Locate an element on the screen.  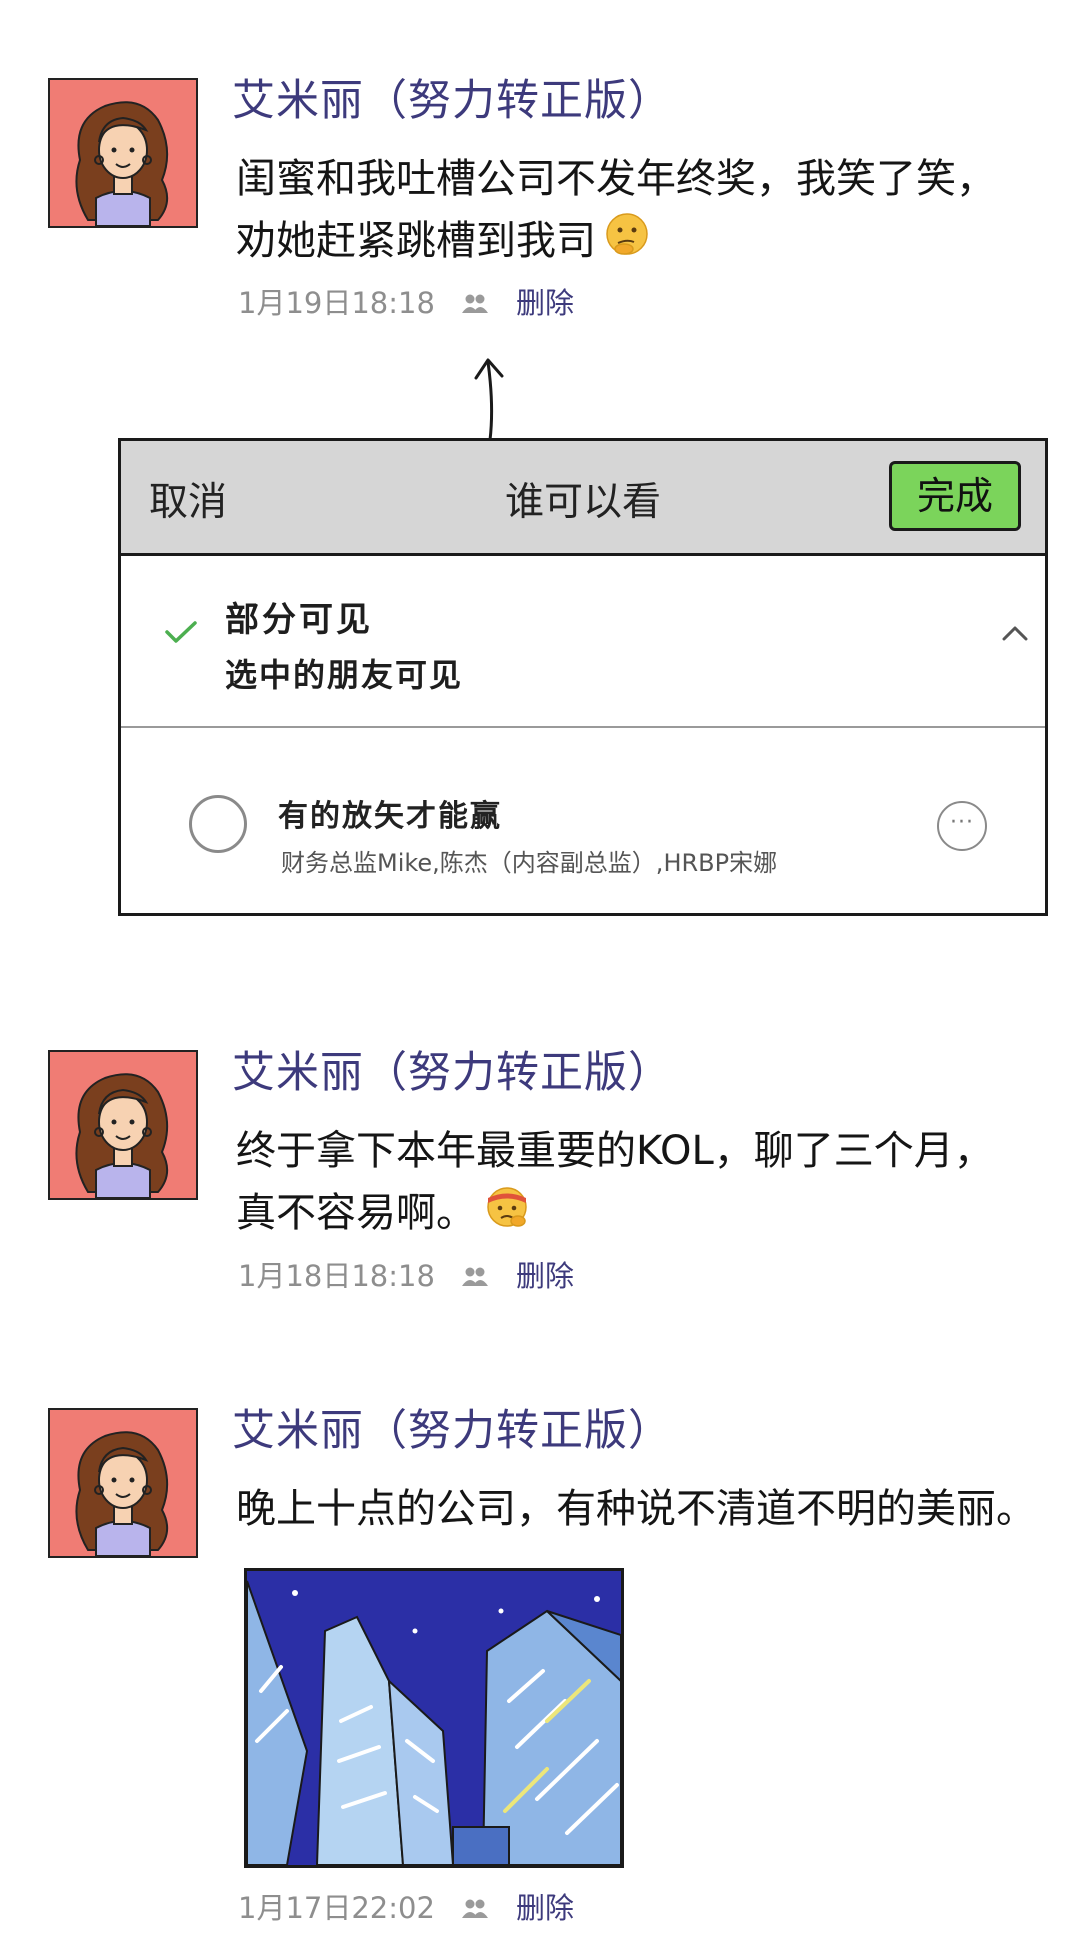
post-text: 晚上十点的公司，有种说不清道不明的美丽。 is located at coordinates (646, 1509).